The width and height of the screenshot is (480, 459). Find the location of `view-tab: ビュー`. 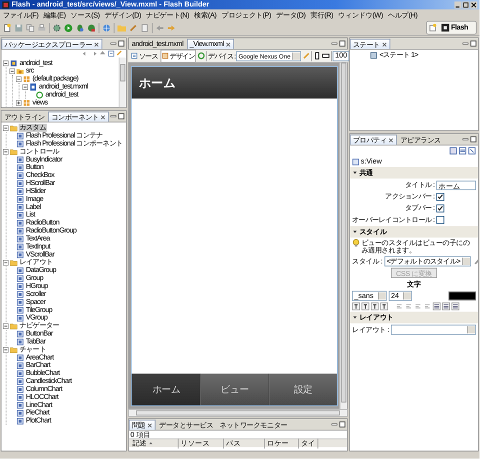

view-tab: ビュー is located at coordinates (234, 390).